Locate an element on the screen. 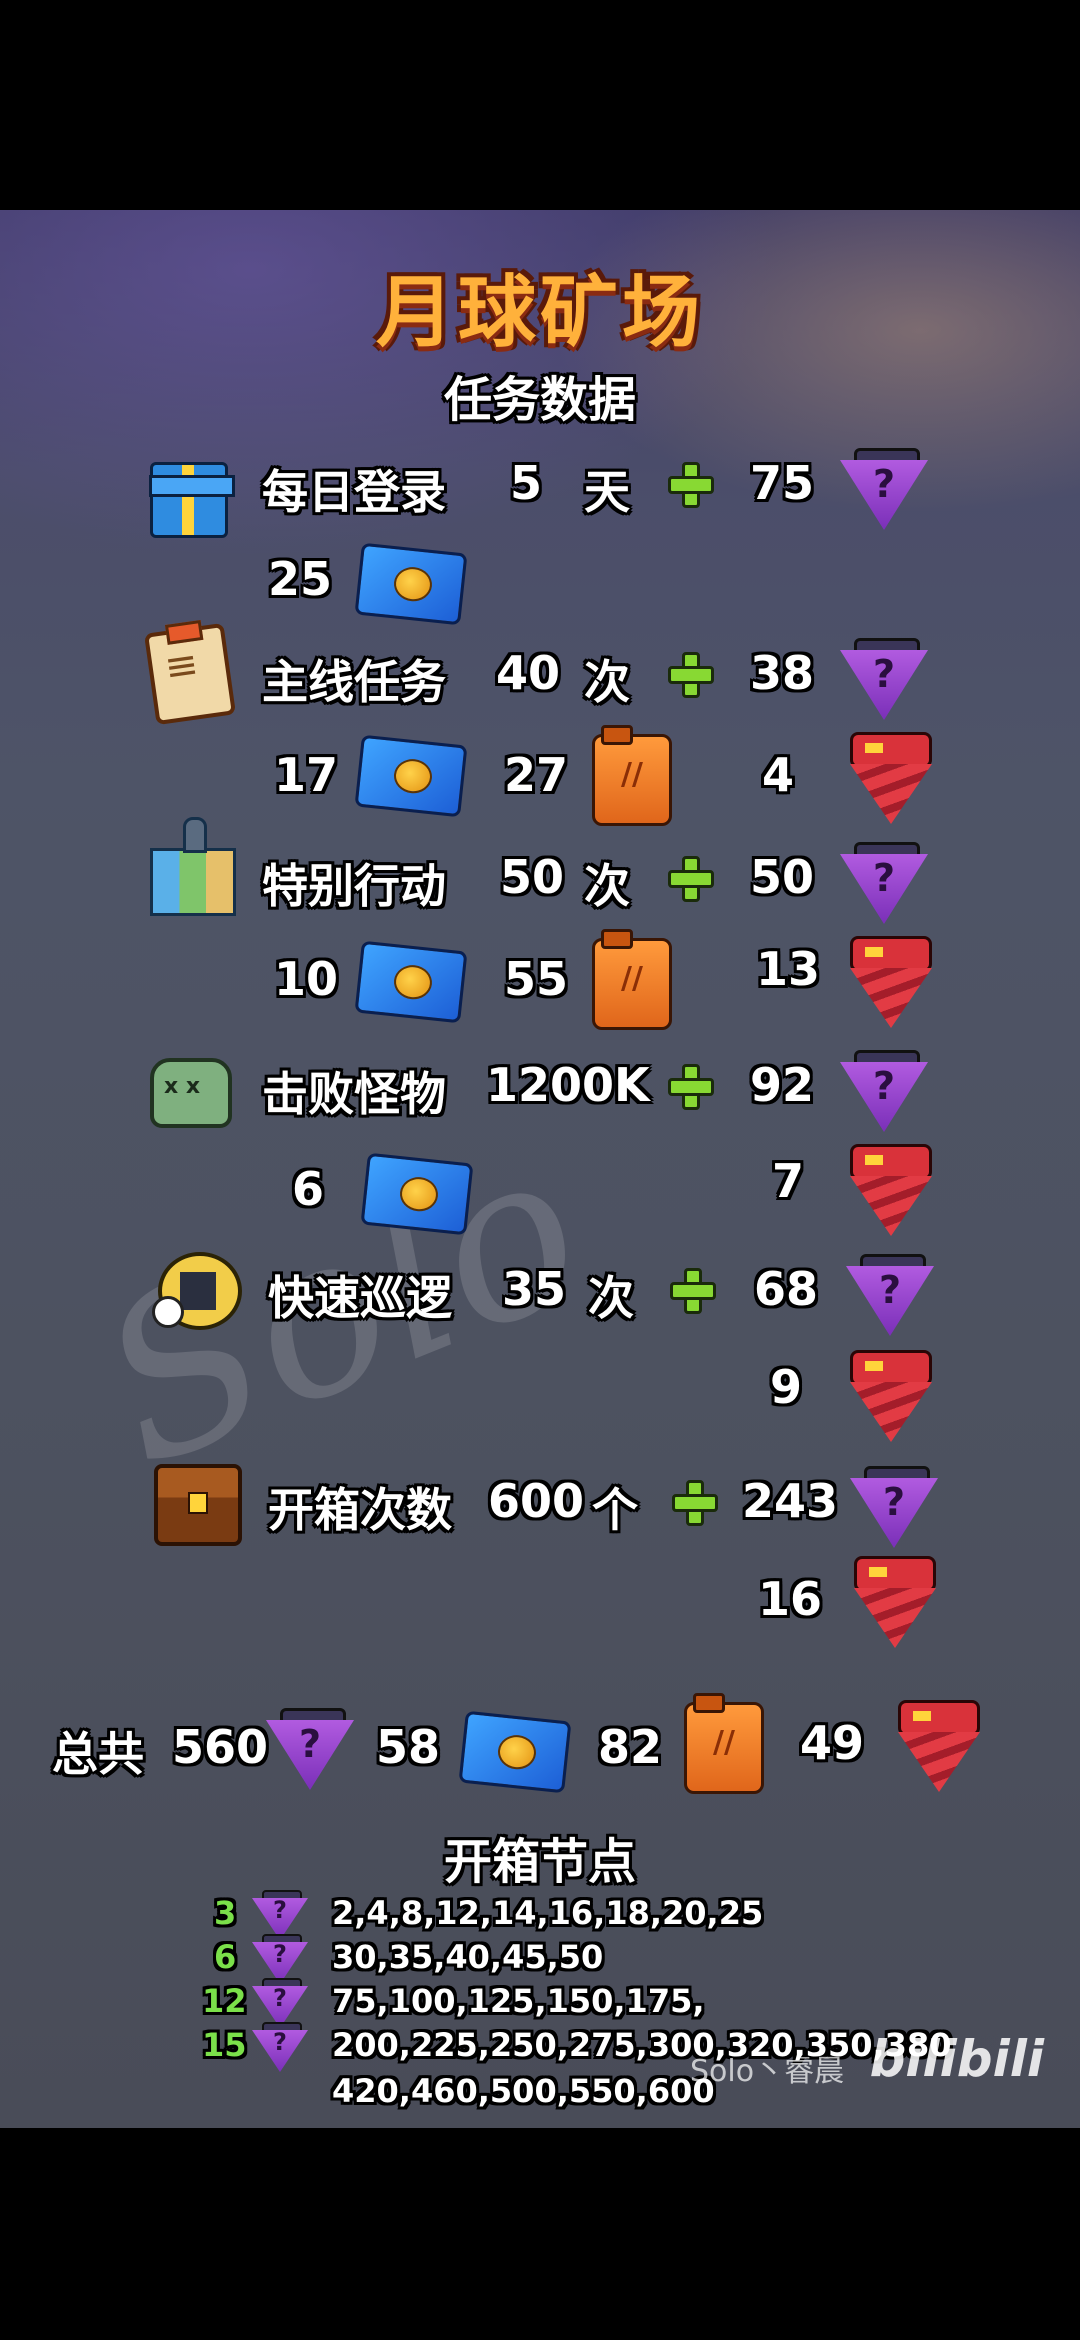  total-ticket: 58 is located at coordinates (408, 1747).